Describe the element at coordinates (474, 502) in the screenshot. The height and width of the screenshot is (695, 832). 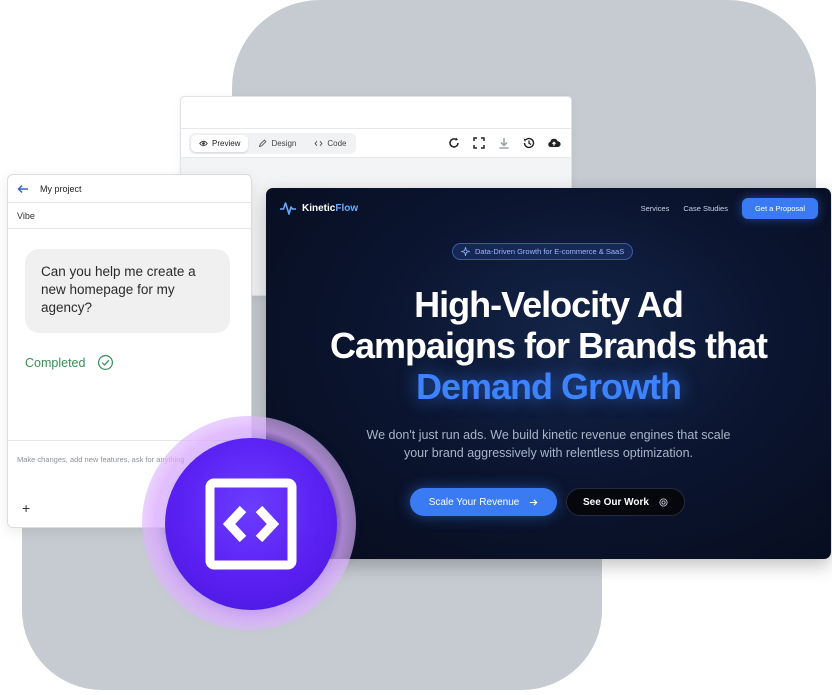
I see `scale-revenue-label: Scale Your Revenue` at that location.